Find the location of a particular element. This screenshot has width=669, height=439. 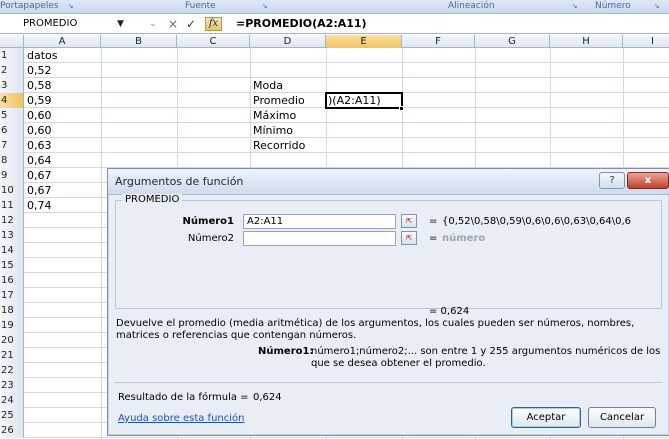

cancel-button: Cancelar is located at coordinates (622, 417).